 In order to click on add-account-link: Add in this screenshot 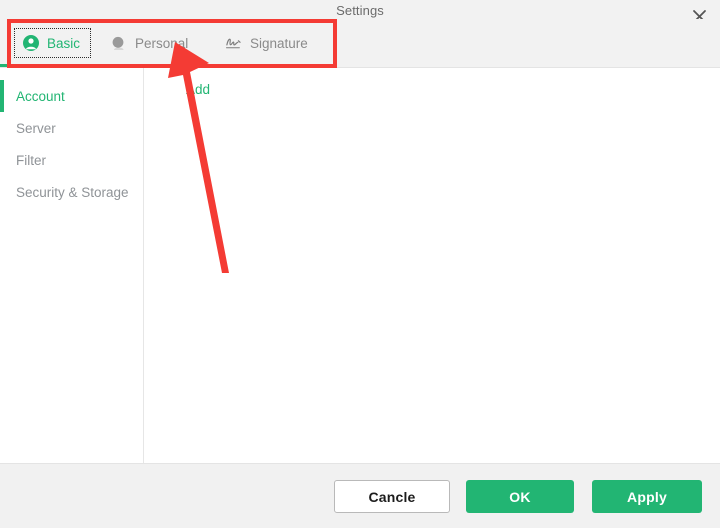, I will do `click(198, 89)`.